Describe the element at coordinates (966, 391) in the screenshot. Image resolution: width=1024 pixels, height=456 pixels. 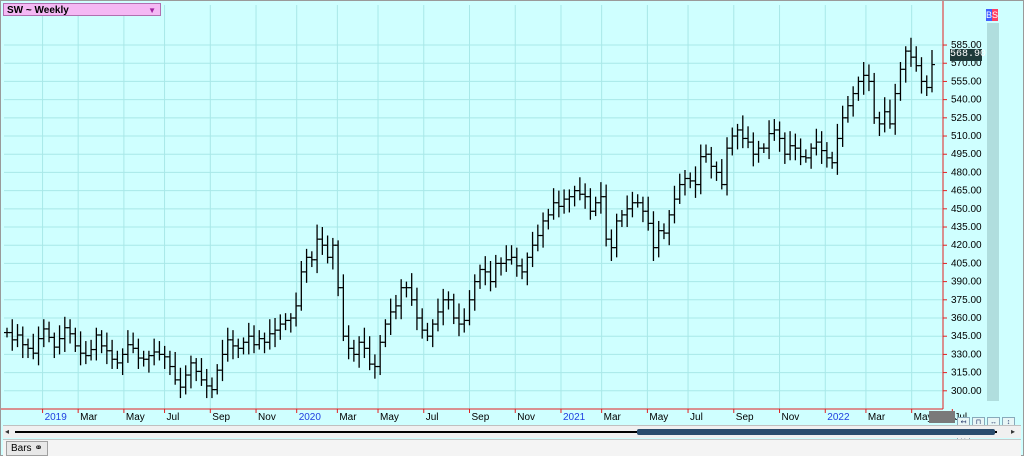
I see `y-tick-label: 300.00` at that location.